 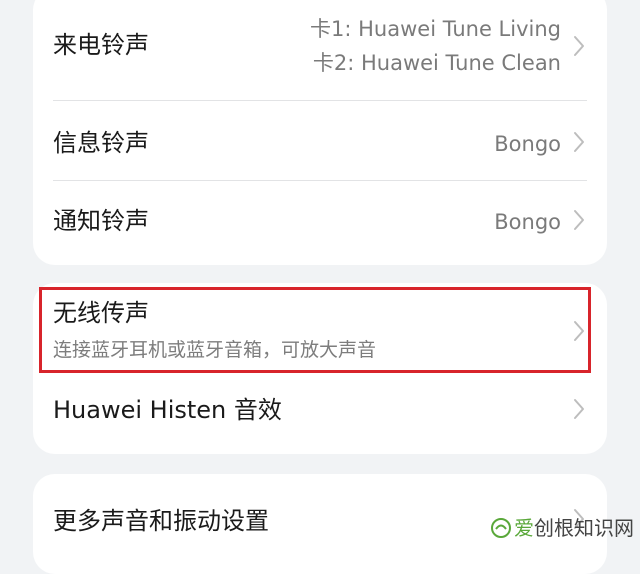 What do you see at coordinates (101, 45) in the screenshot?
I see `ringtone-label: 来电铃声` at bounding box center [101, 45].